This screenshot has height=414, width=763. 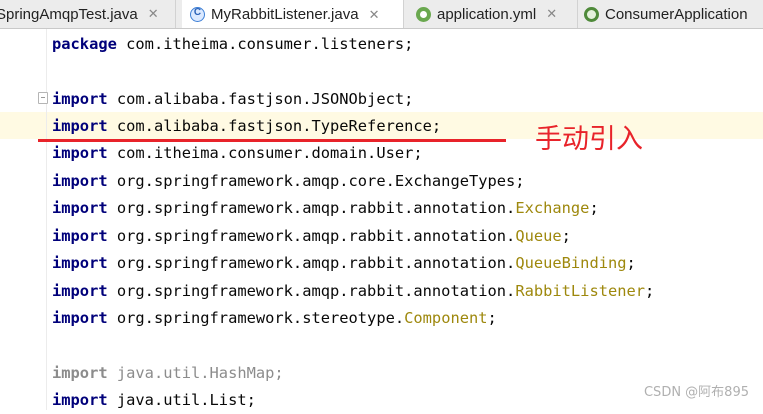 What do you see at coordinates (46, 219) in the screenshot?
I see `gutter-divider` at bounding box center [46, 219].